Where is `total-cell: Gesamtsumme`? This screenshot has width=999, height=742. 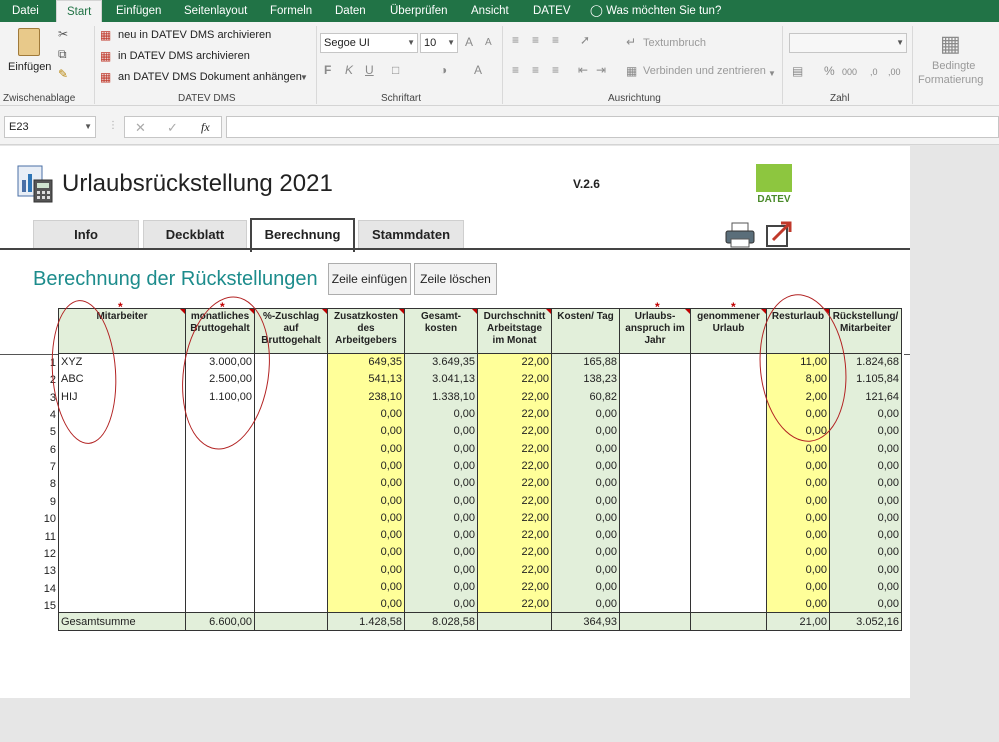
total-cell: Gesamtsumme is located at coordinates (122, 621).